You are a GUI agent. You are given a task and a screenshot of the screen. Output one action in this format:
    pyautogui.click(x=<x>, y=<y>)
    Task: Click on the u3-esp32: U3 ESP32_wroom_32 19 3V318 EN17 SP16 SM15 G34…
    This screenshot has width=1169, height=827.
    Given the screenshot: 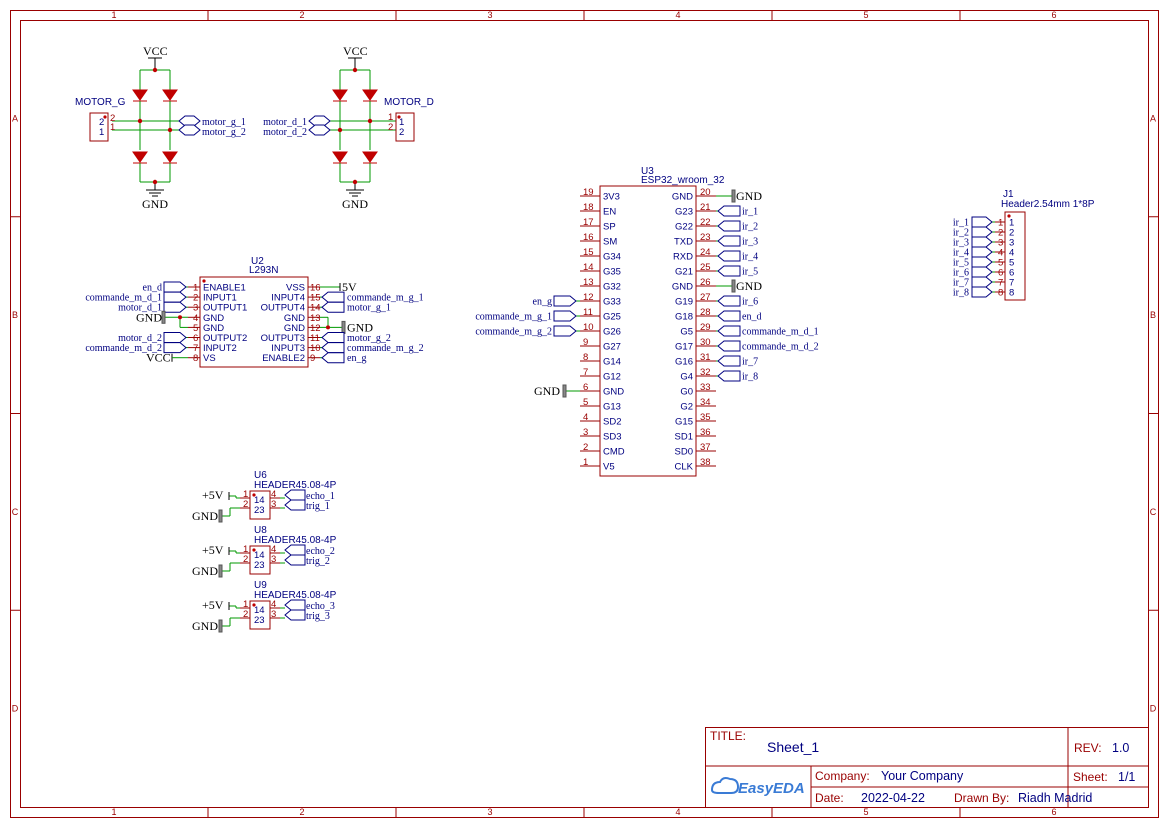 What is the action you would take?
    pyautogui.click(x=647, y=321)
    